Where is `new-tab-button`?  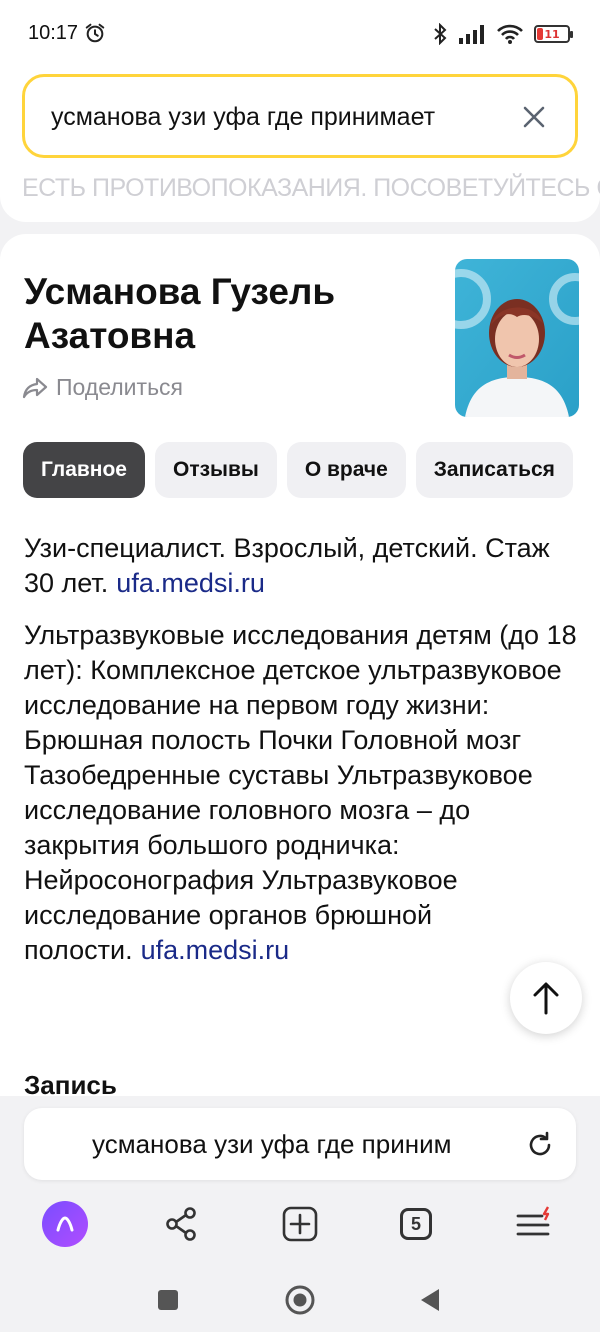
new-tab-button is located at coordinates (300, 1224).